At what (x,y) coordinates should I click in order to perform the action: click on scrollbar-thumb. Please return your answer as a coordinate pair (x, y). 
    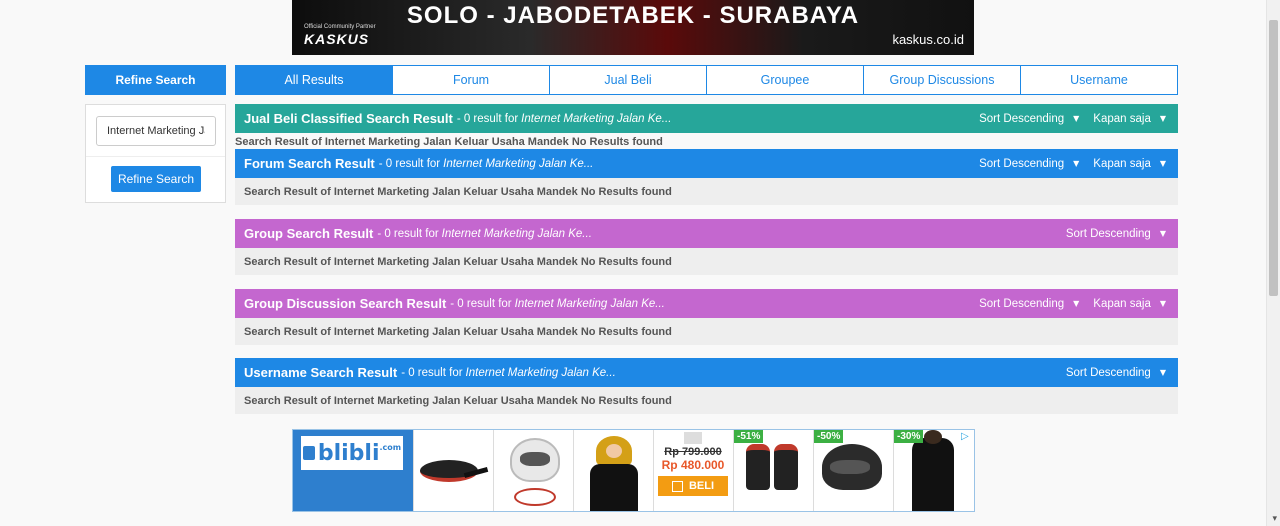
    Looking at the image, I should click on (1273, 158).